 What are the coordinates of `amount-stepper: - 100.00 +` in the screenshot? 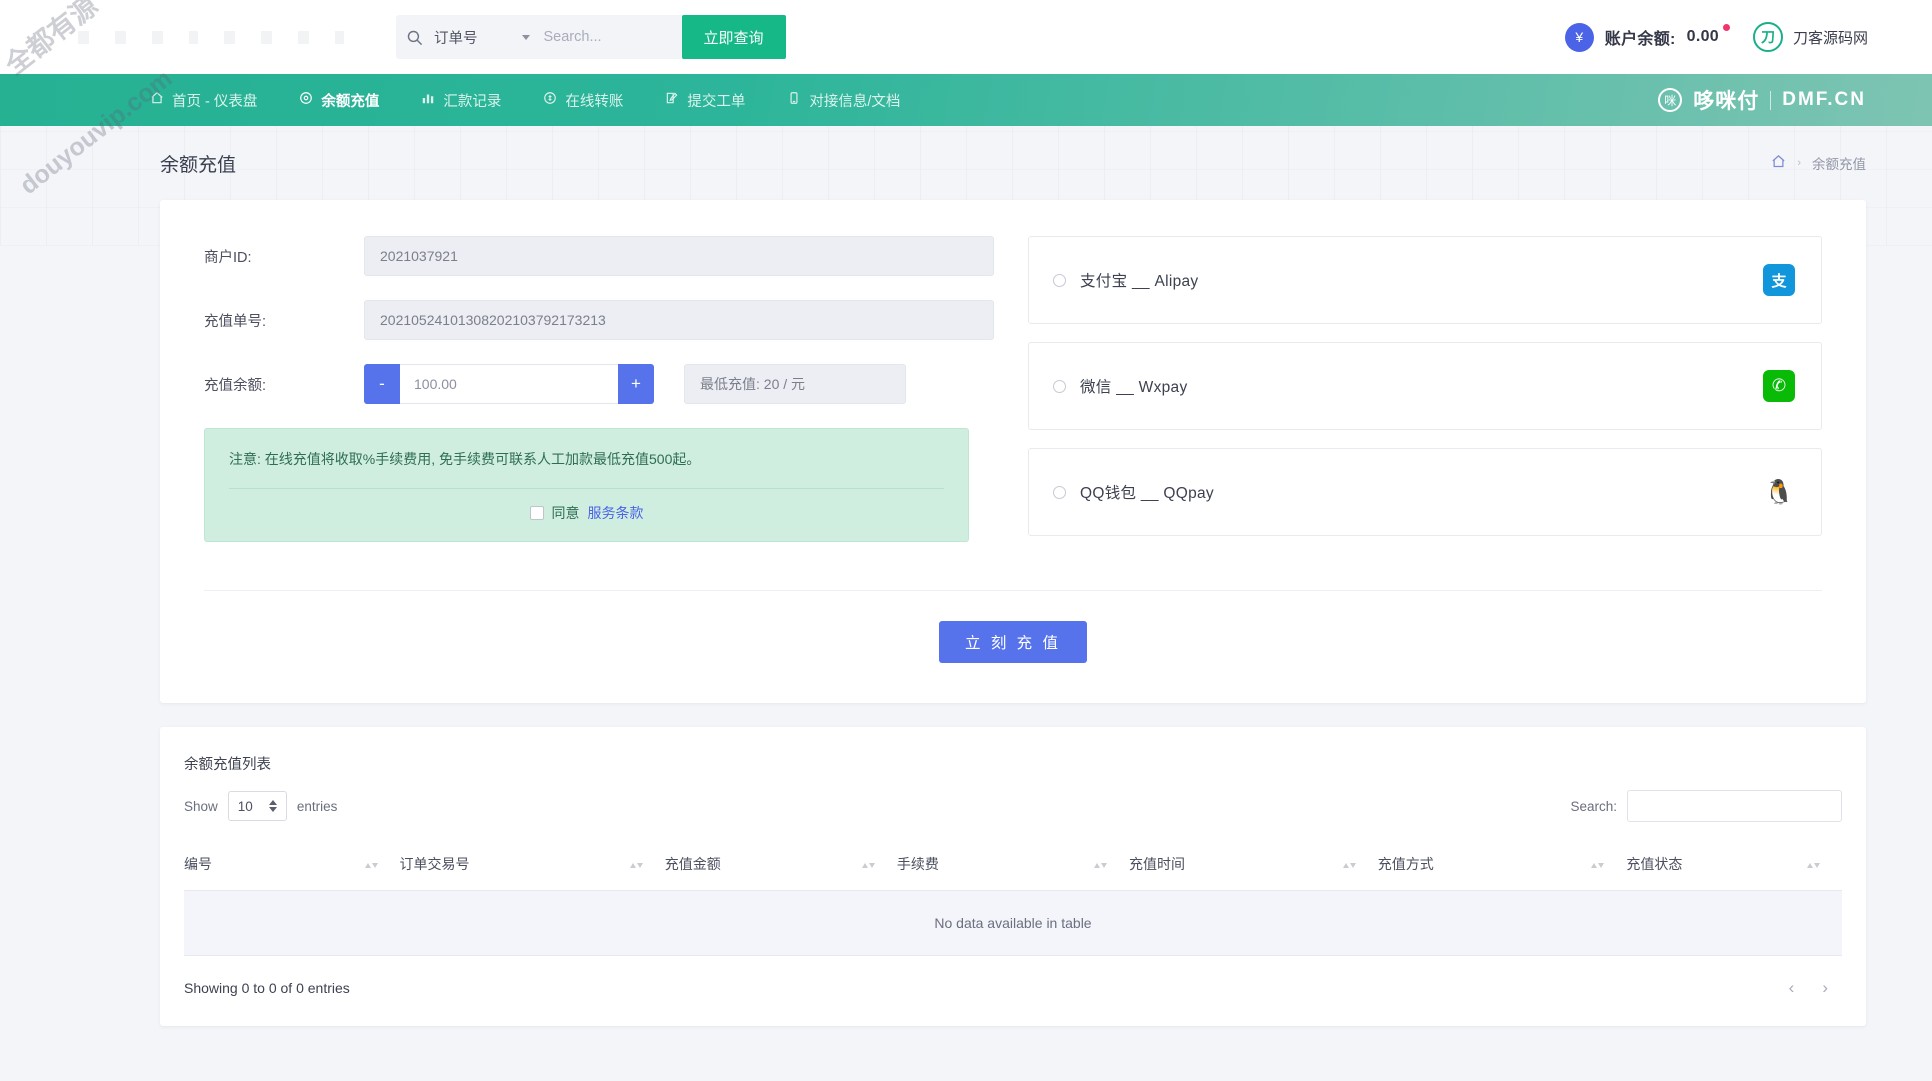 It's located at (509, 384).